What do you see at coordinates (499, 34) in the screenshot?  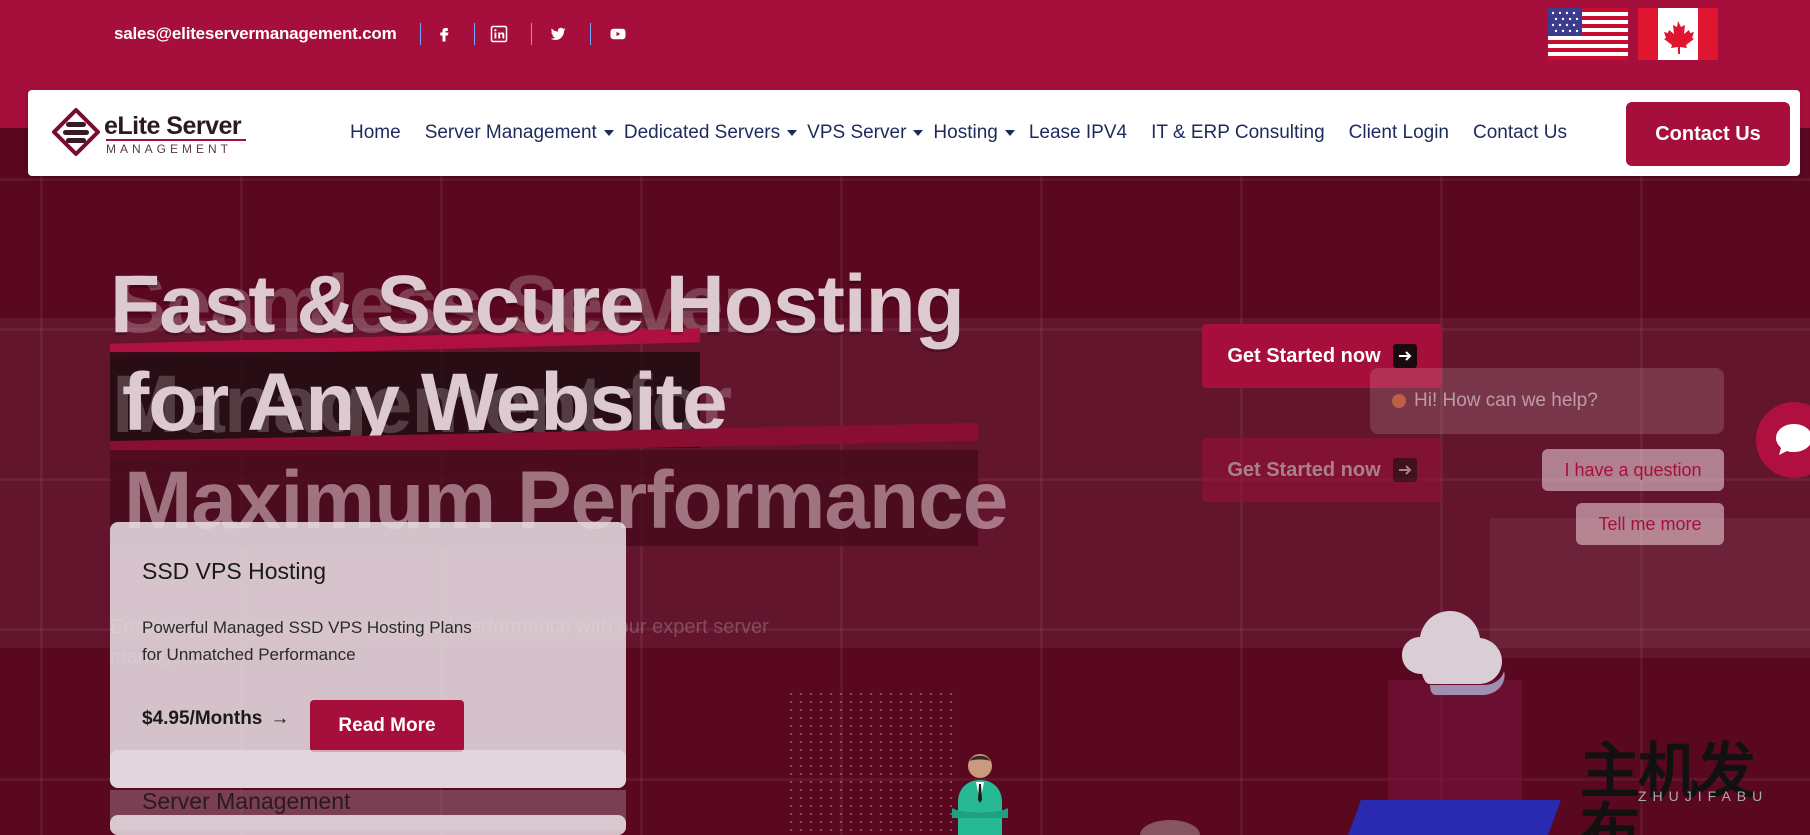 I see `linkedin-icon` at bounding box center [499, 34].